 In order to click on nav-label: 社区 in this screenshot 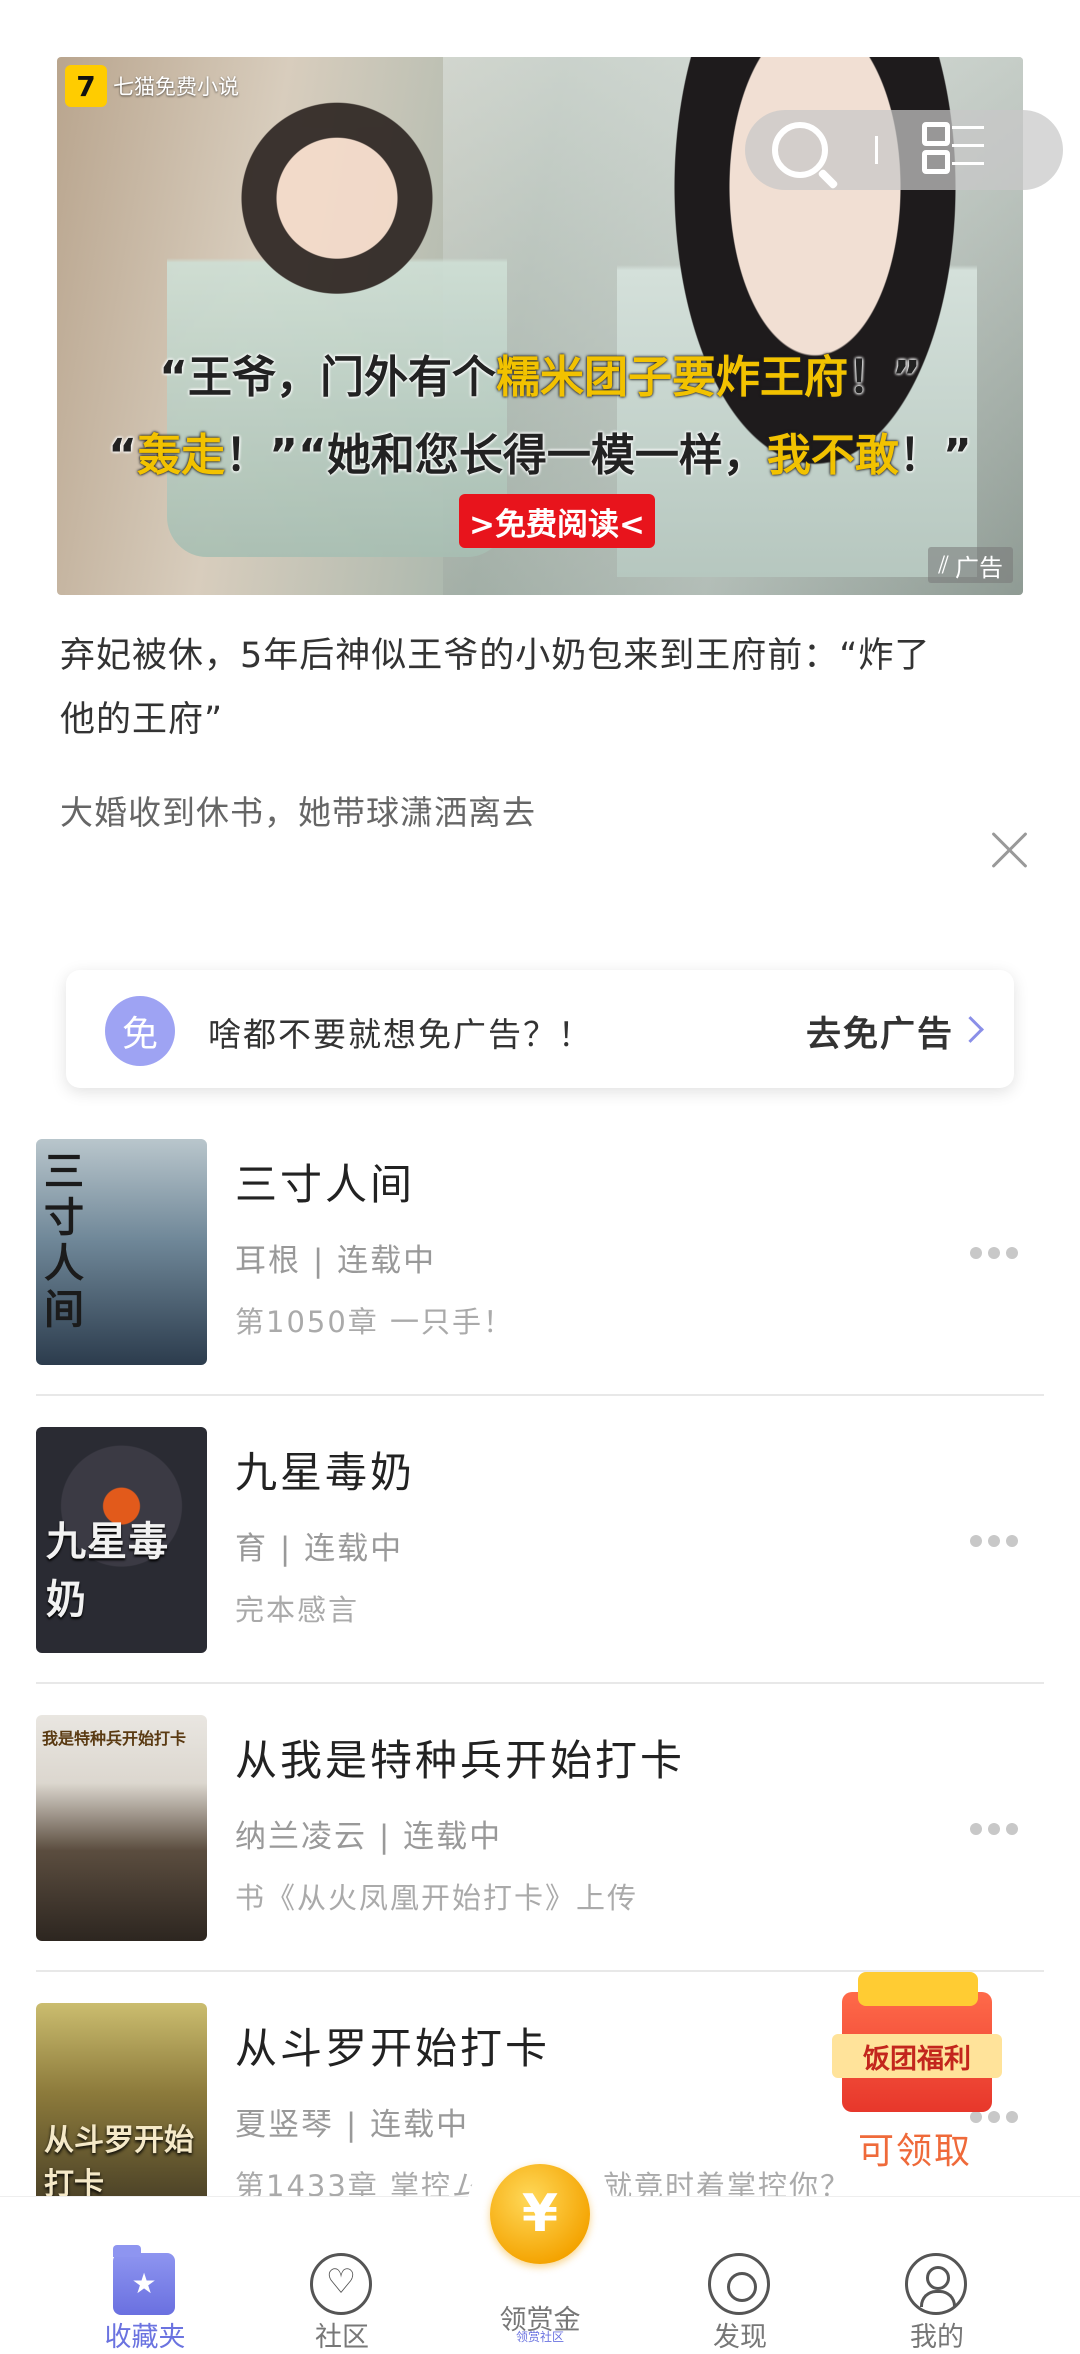, I will do `click(342, 2337)`.